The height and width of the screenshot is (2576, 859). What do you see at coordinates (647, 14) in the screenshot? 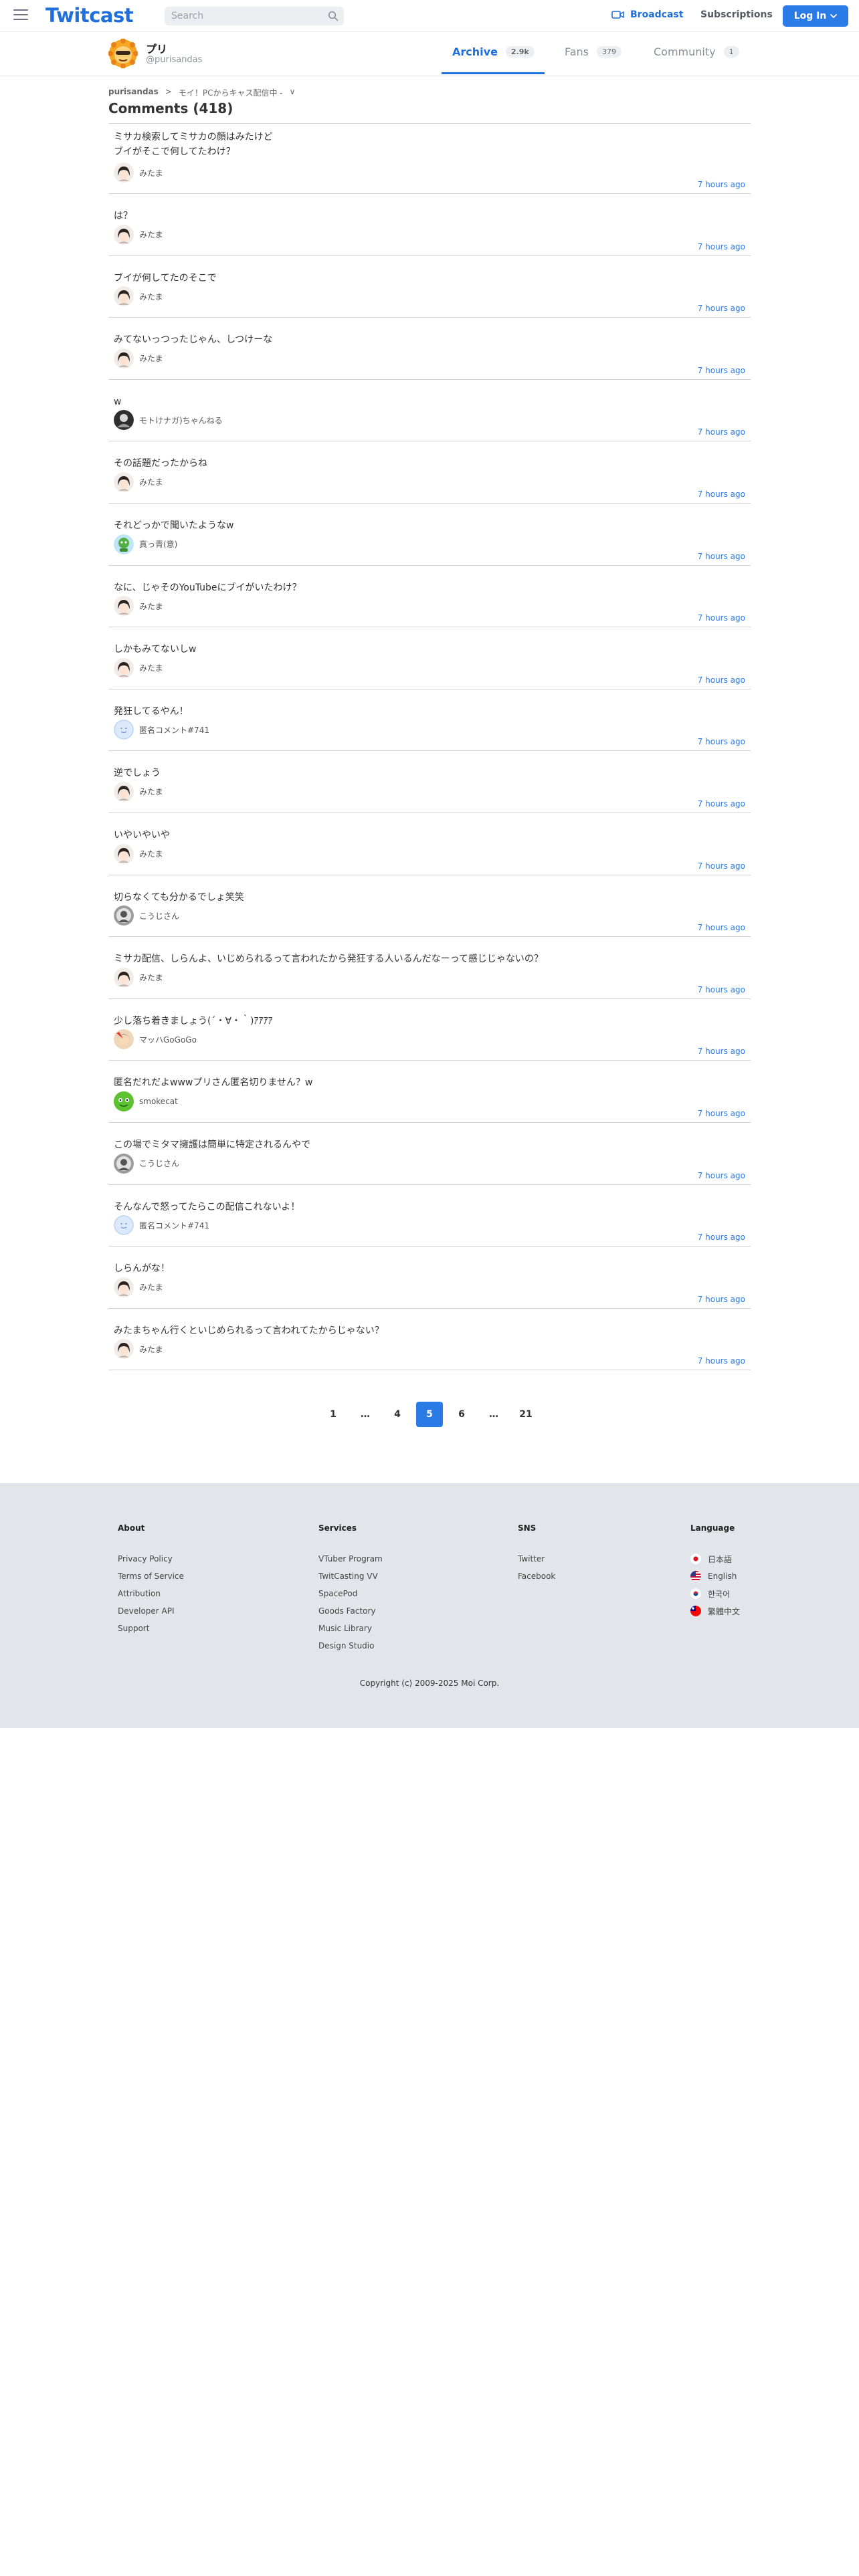
I see `broadcast-button: Broadcast` at bounding box center [647, 14].